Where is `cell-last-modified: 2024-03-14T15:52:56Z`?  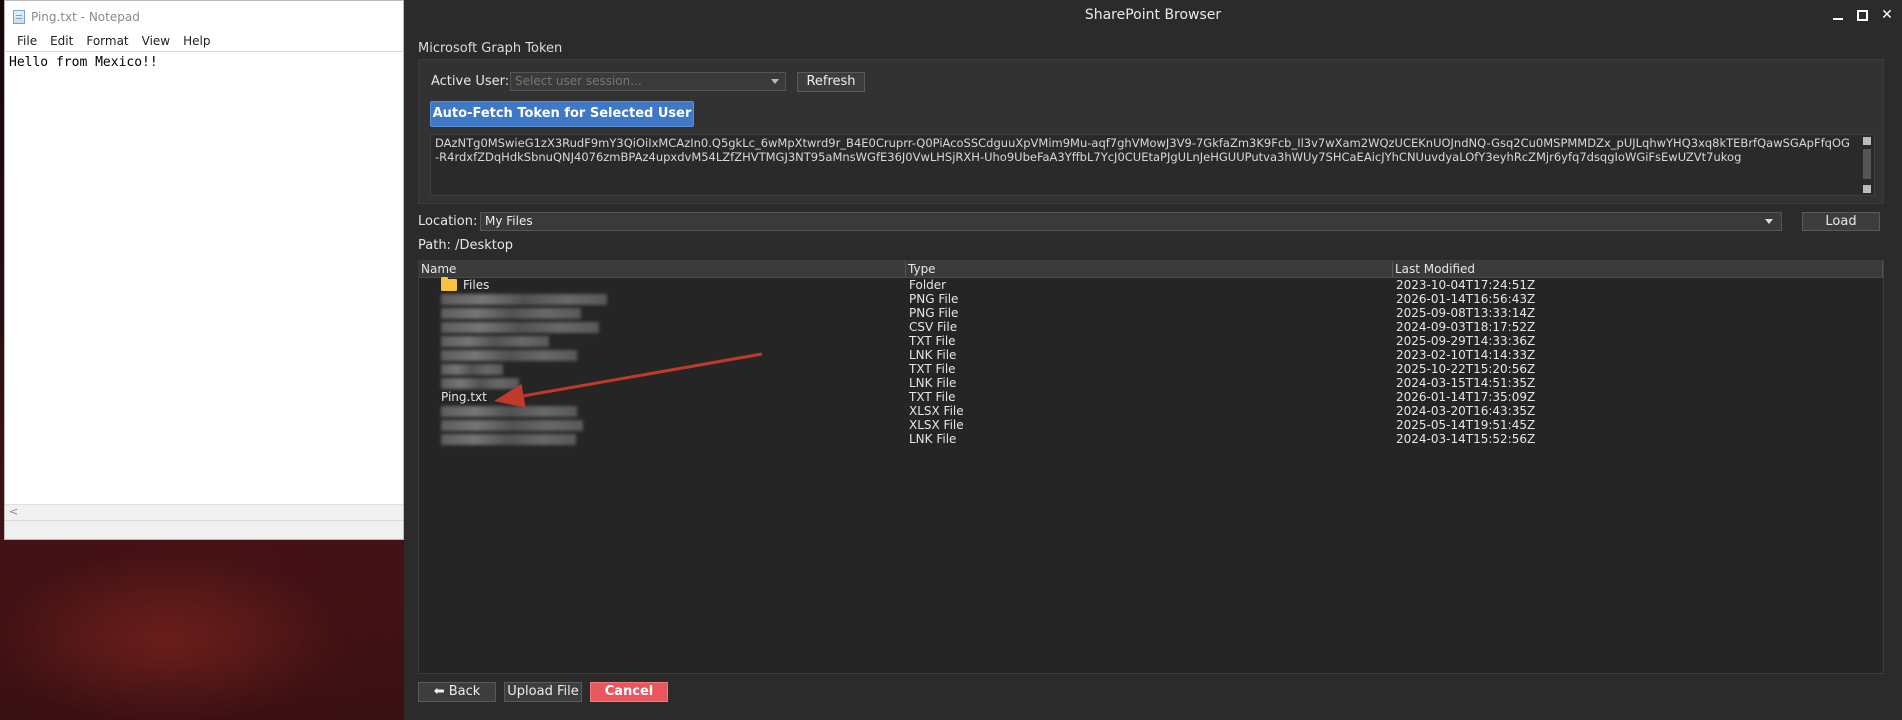 cell-last-modified: 2024-03-14T15:52:56Z is located at coordinates (1466, 439).